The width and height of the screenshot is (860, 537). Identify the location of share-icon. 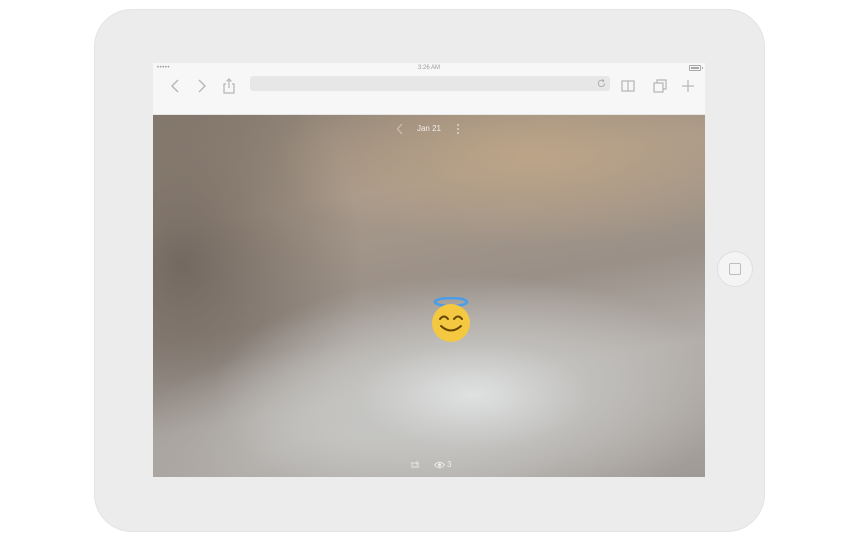
(229, 86).